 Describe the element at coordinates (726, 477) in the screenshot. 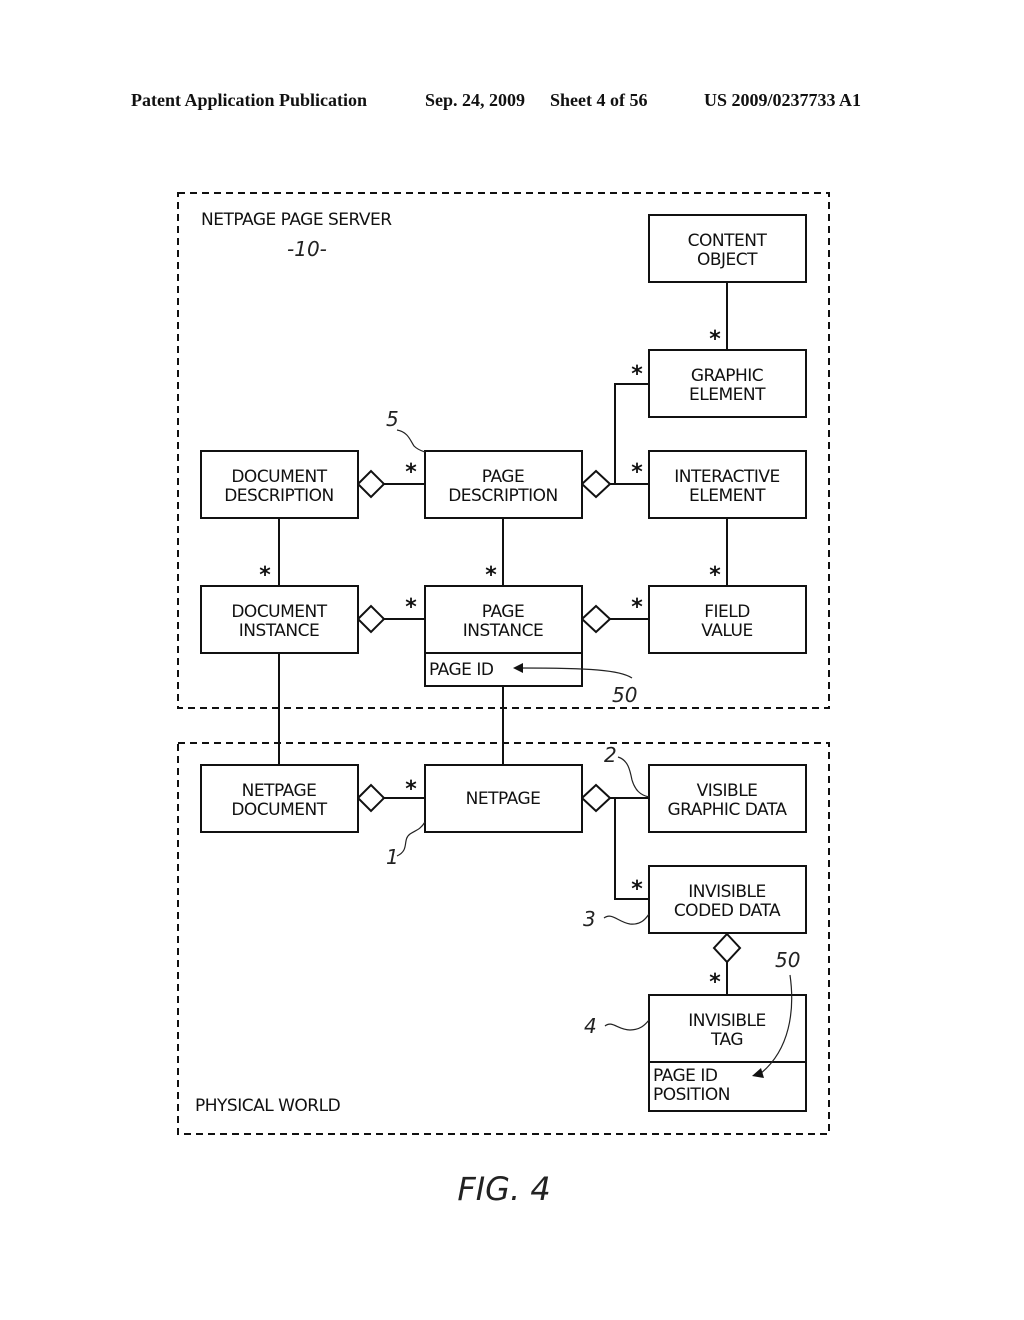

I see `box-label-line1: INTERACTIVE` at that location.